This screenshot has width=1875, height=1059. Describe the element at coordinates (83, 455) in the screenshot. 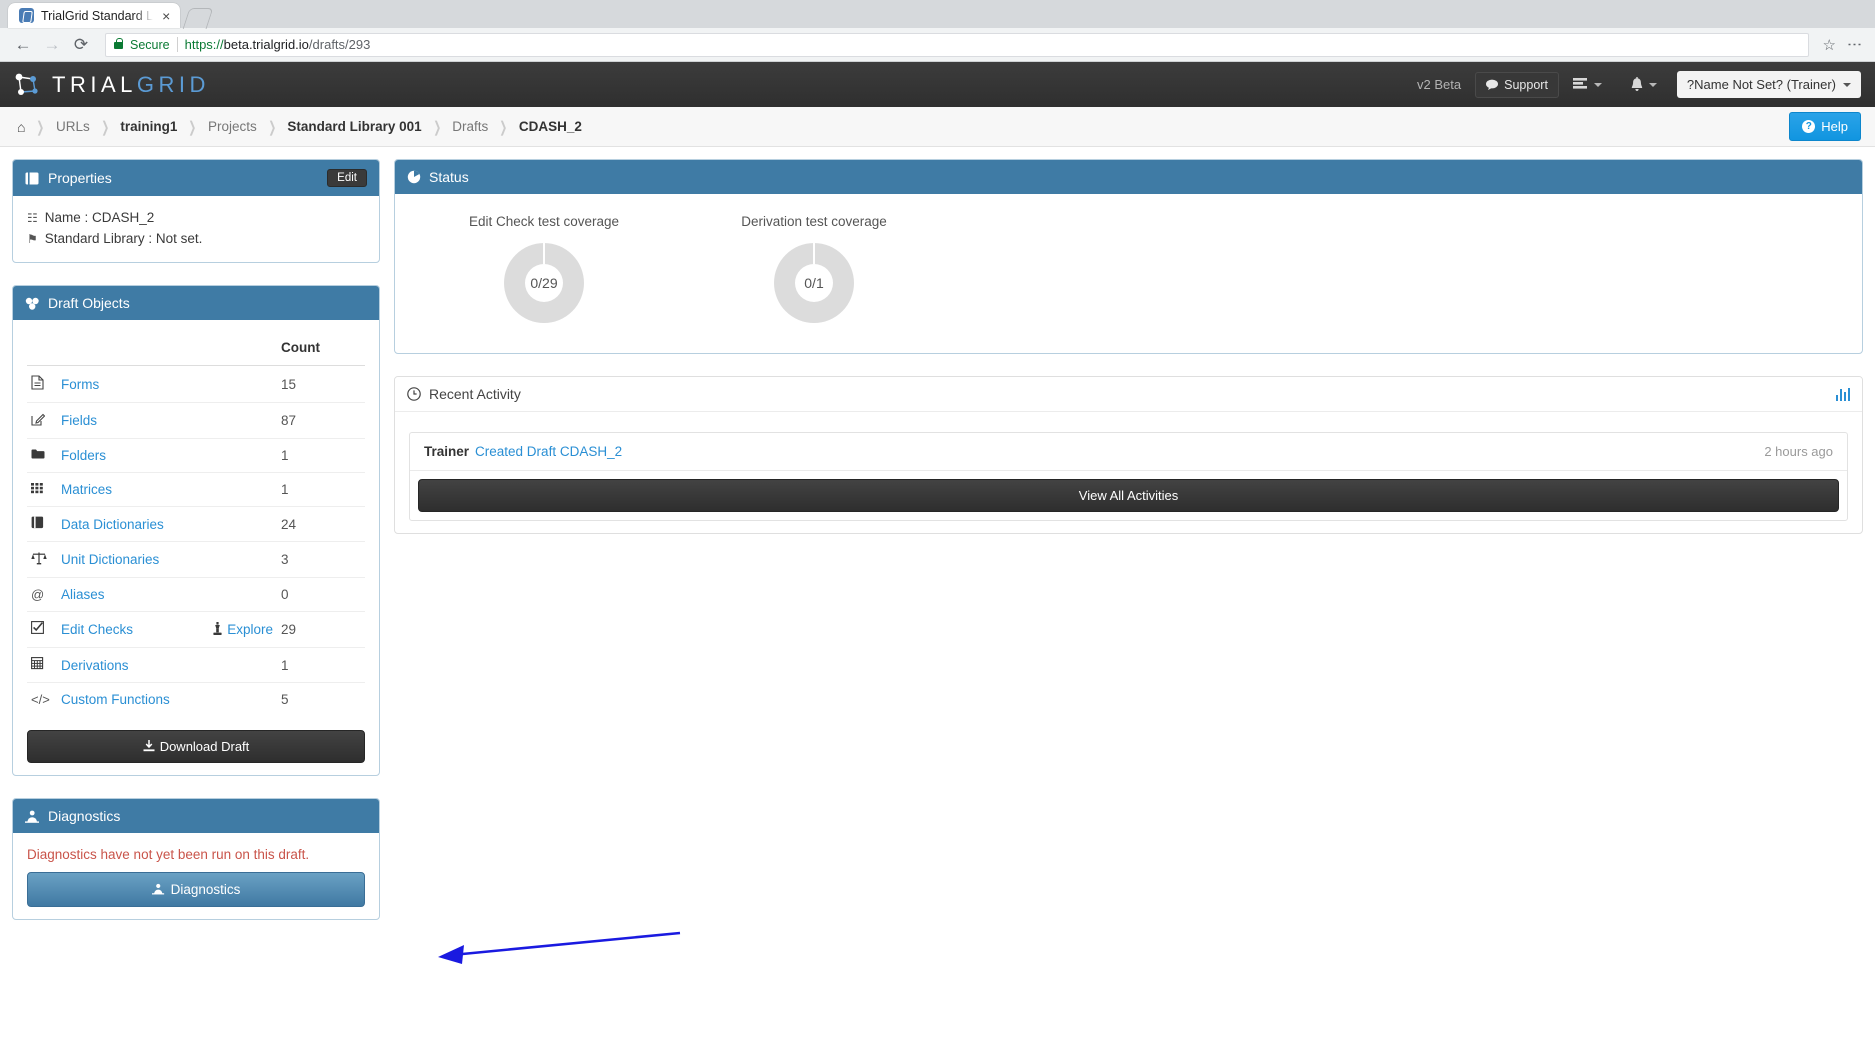

I see `link-folders: Folders` at that location.